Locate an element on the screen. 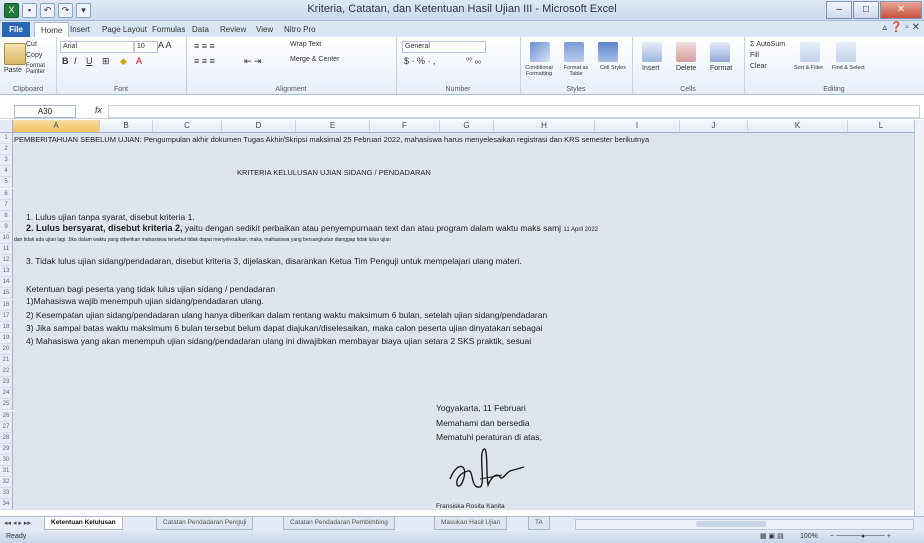 Image resolution: width=924 pixels, height=543 pixels. column-header-j: J is located at coordinates (714, 126).